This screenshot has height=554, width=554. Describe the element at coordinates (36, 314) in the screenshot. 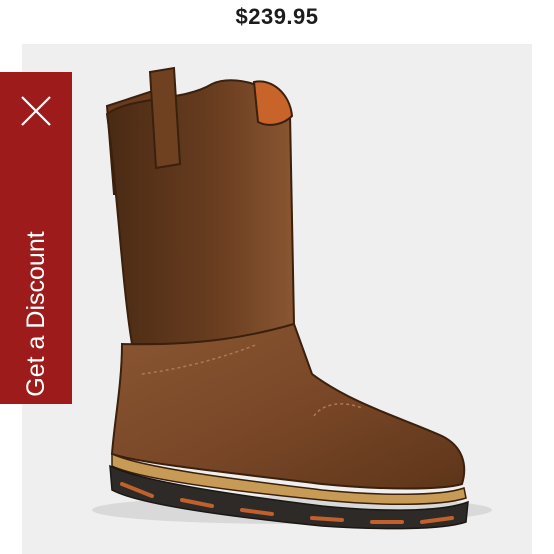

I see `get-discount-label: Get a Discount` at that location.